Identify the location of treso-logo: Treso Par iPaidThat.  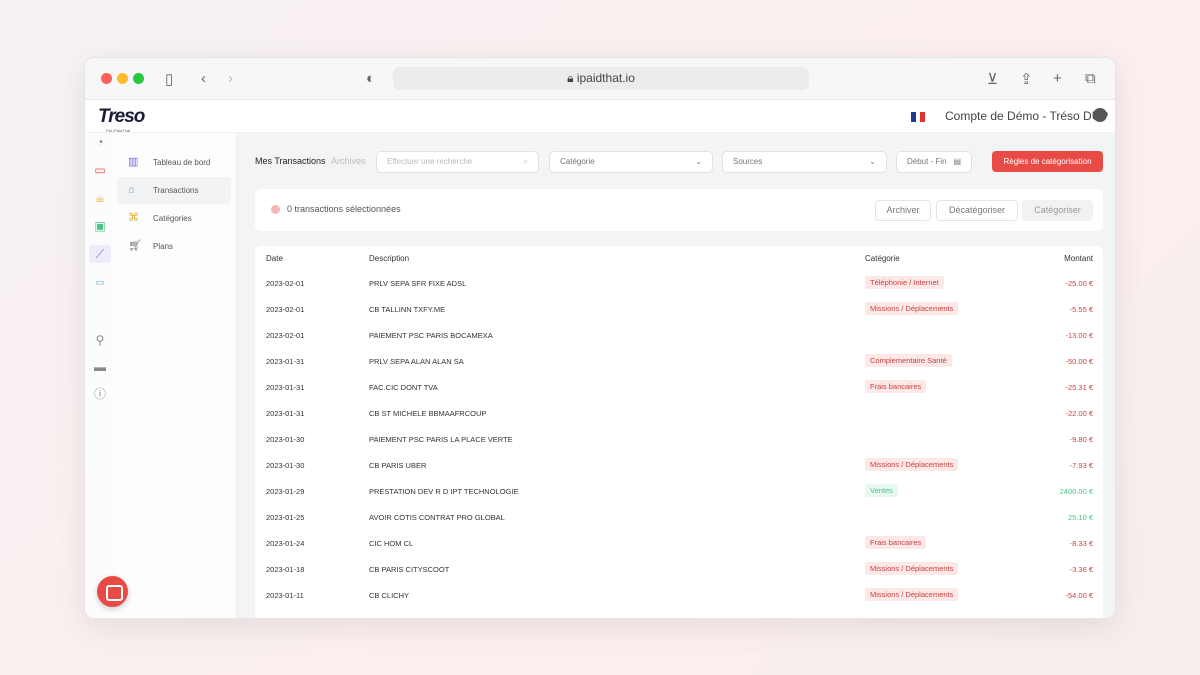
(121, 119).